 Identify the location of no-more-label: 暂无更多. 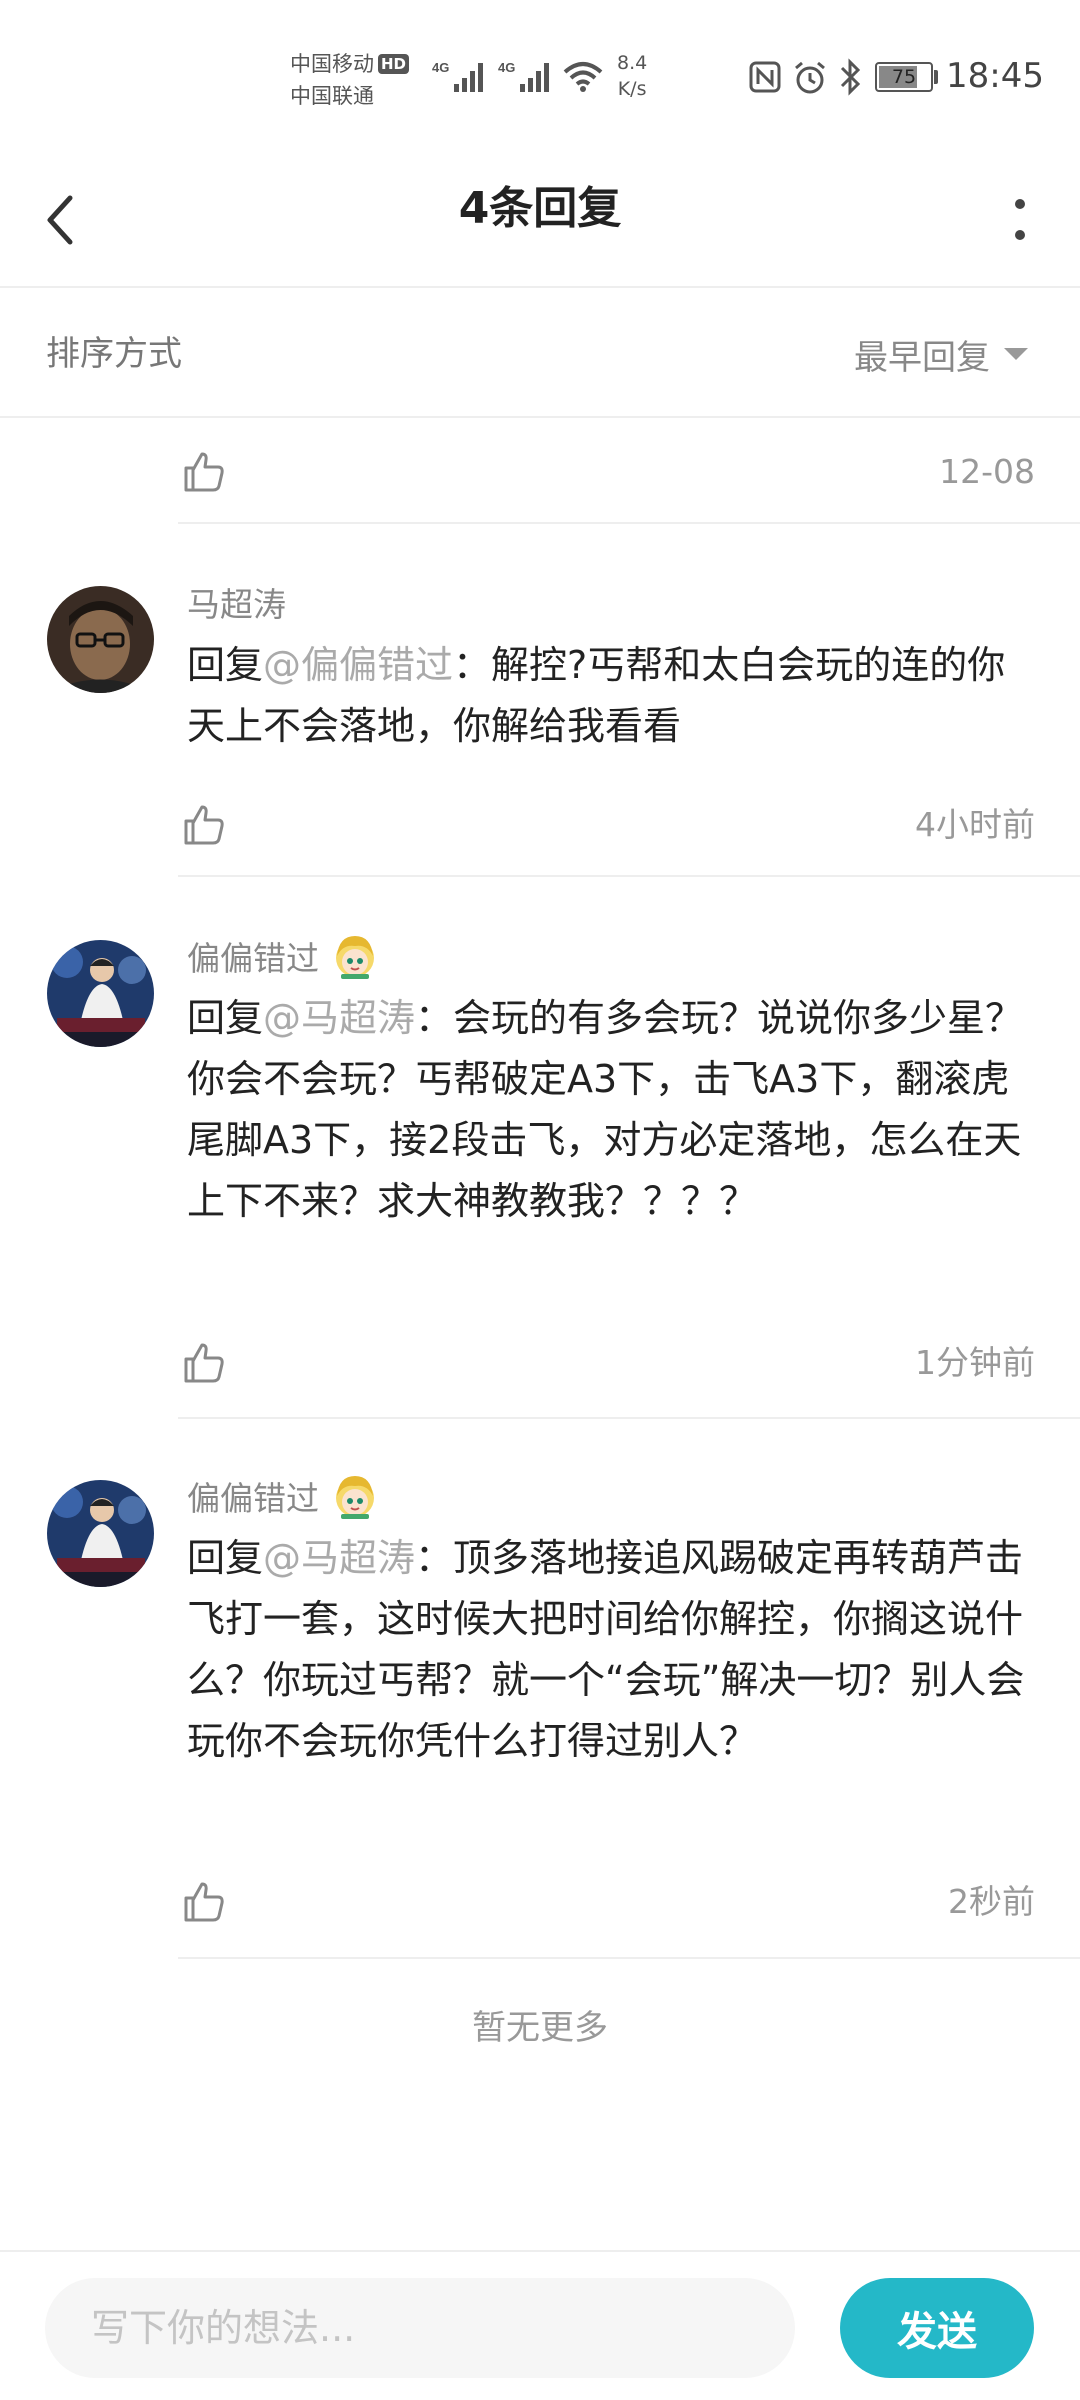
(540, 2028).